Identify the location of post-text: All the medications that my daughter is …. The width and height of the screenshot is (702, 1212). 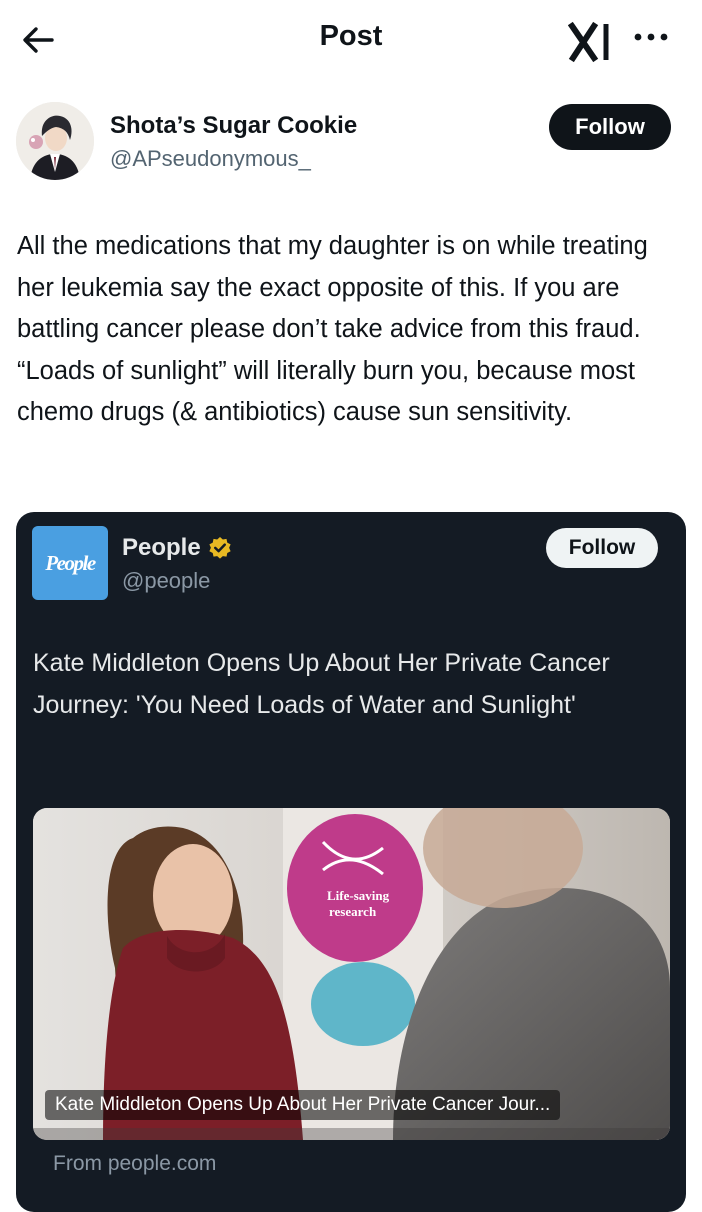
(332, 329).